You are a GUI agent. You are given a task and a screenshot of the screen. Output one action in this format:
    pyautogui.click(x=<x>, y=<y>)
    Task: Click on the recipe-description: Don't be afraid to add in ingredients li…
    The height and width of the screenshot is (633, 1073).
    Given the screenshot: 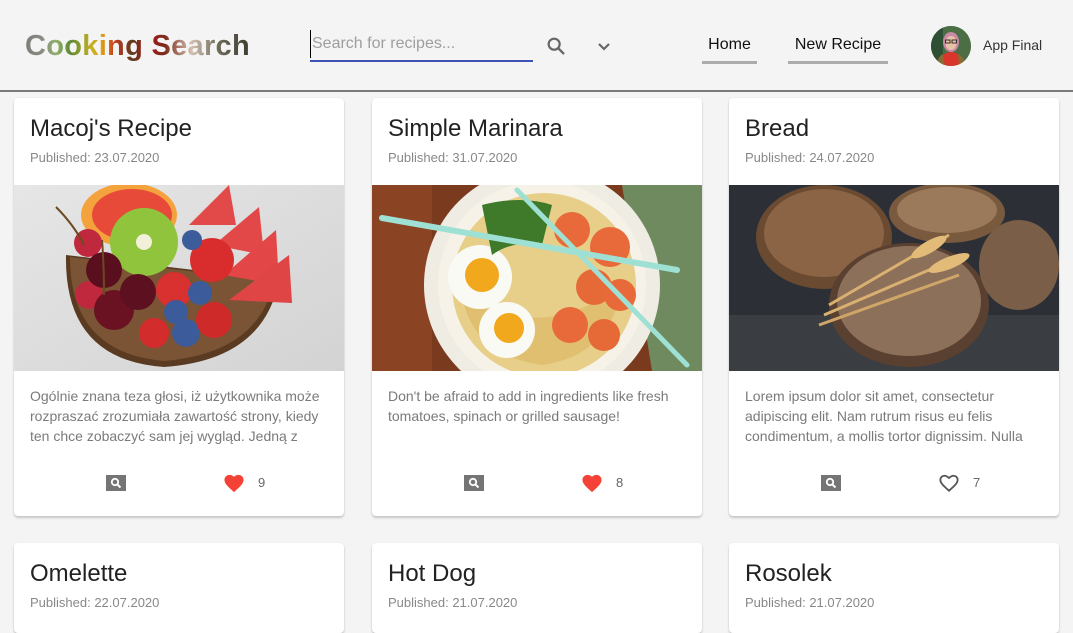 What is the action you would take?
    pyautogui.click(x=528, y=406)
    